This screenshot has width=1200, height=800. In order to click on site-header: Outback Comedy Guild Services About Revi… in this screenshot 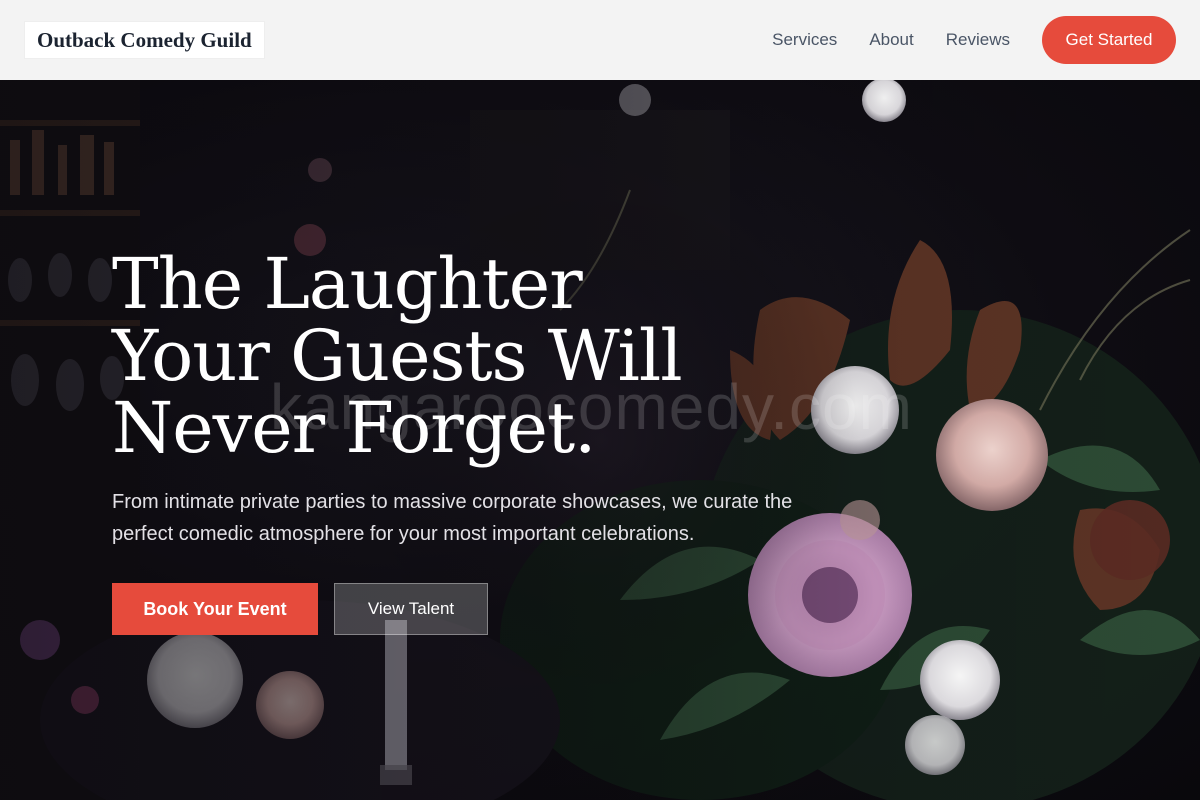, I will do `click(600, 40)`.